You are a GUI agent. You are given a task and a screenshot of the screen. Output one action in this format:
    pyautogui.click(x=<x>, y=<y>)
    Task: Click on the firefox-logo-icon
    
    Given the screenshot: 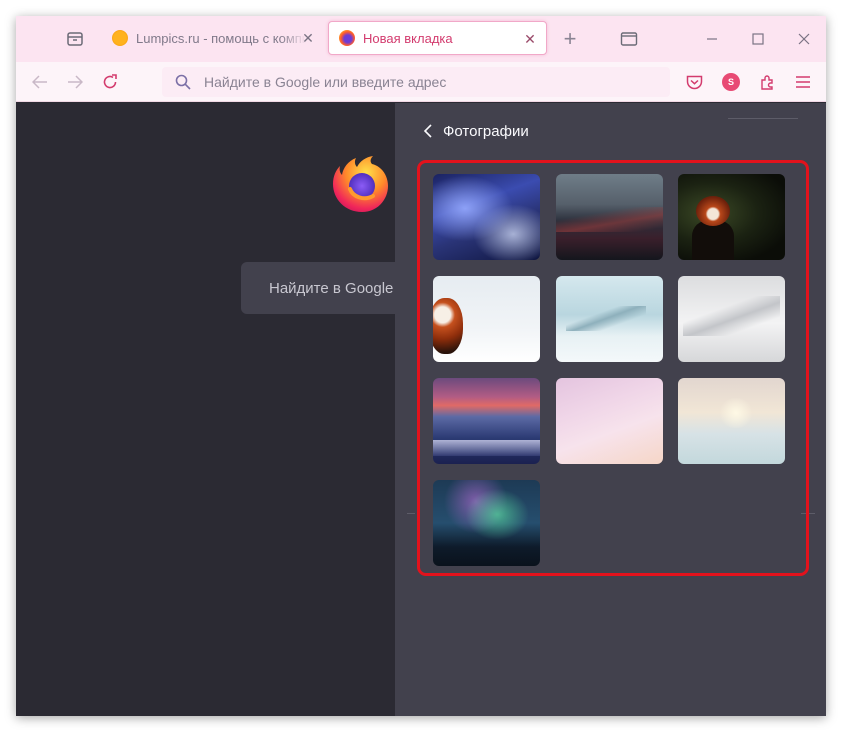 What is the action you would take?
    pyautogui.click(x=360, y=184)
    